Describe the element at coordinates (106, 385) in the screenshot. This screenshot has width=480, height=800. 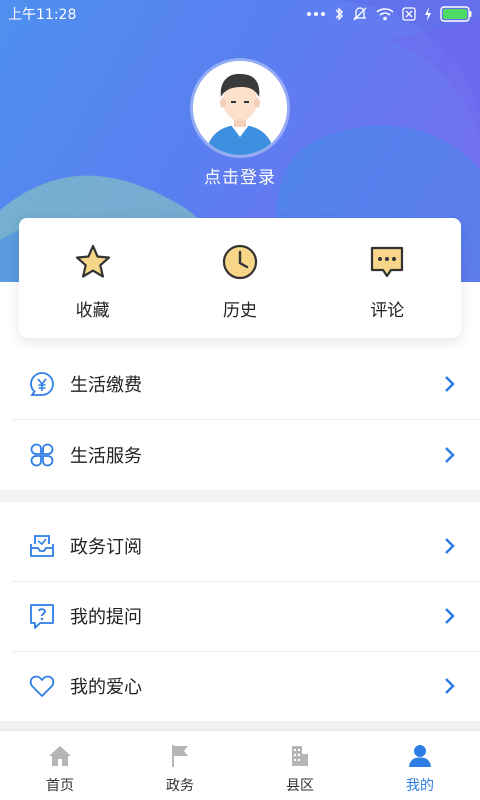
I see `menu-label-life-payment: 生活缴费` at that location.